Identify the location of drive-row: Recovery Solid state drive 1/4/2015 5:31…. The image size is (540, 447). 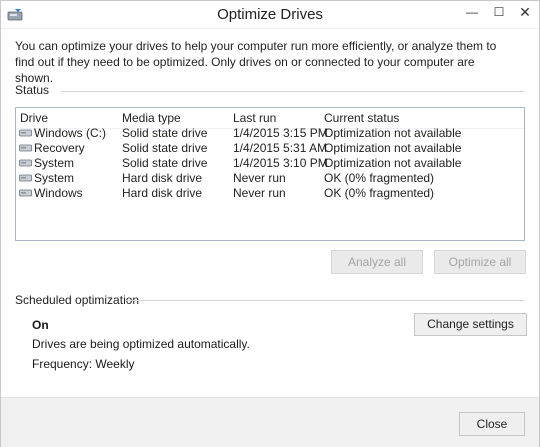
(270, 148).